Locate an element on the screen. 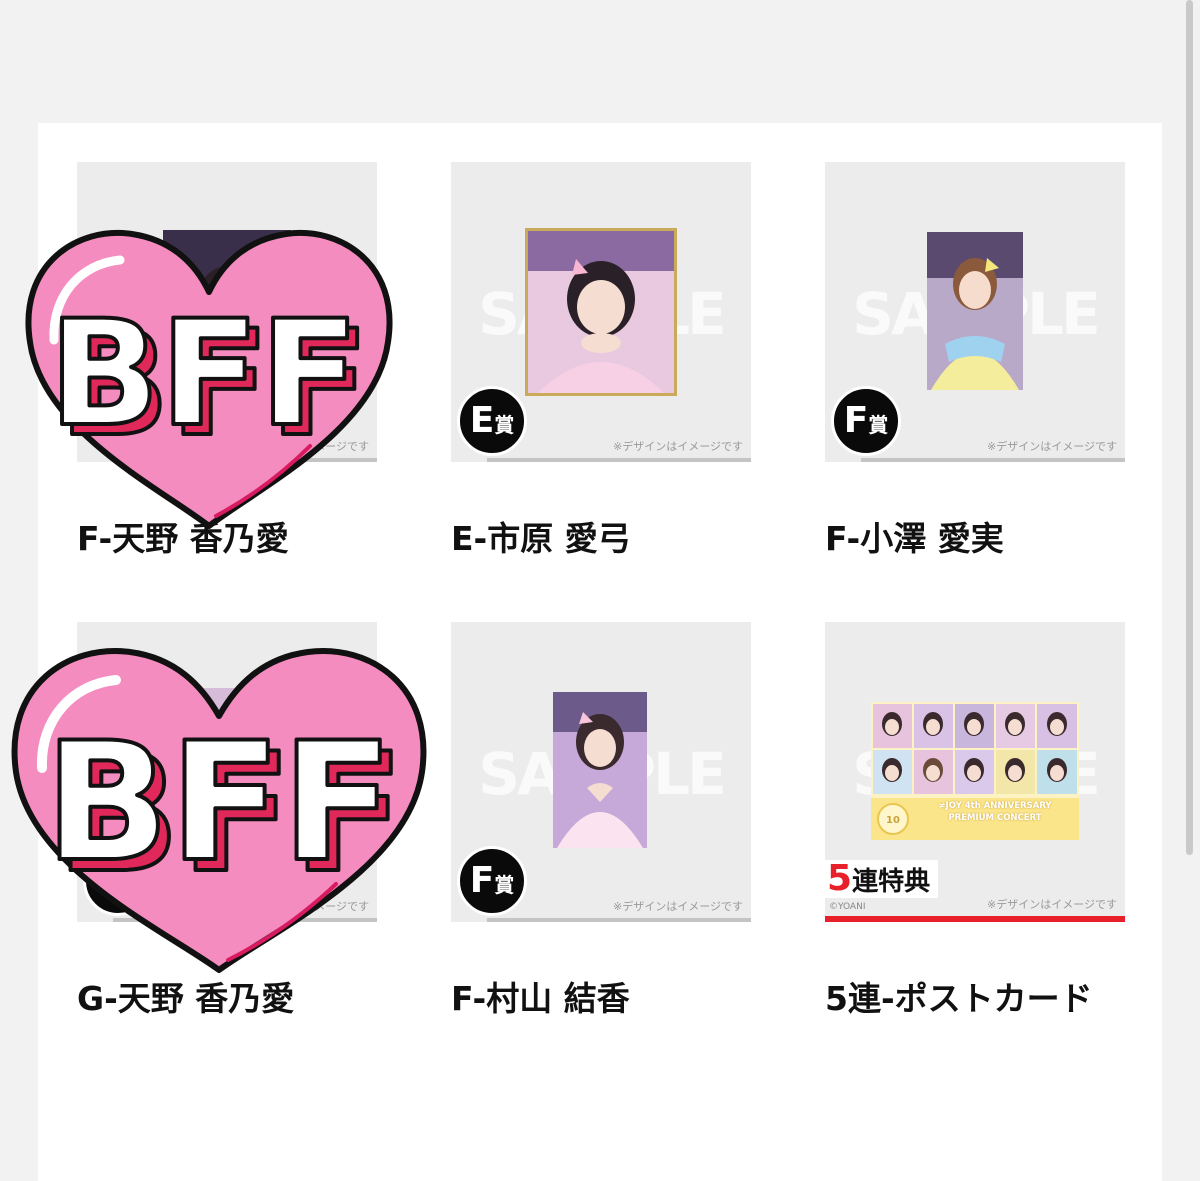  copyright: ©YOANI is located at coordinates (847, 907).